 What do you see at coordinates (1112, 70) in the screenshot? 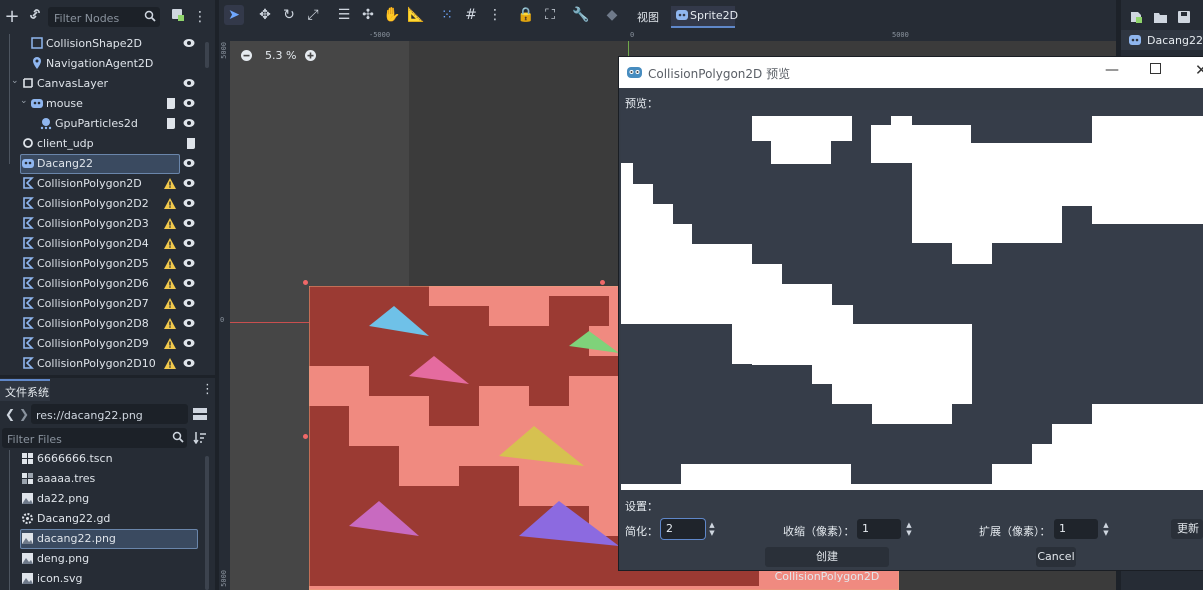
I see `minimize-icon: —` at bounding box center [1112, 70].